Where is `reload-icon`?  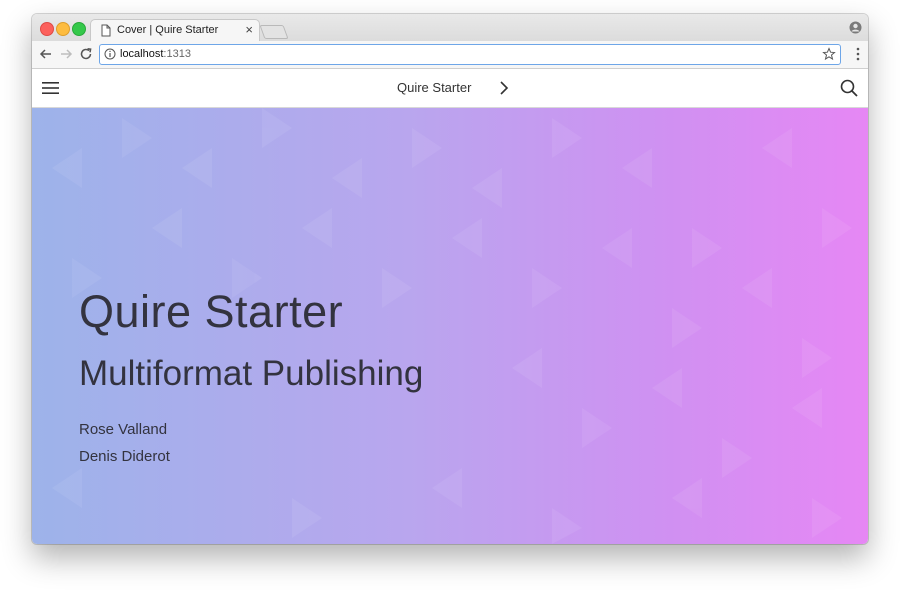 reload-icon is located at coordinates (86, 54).